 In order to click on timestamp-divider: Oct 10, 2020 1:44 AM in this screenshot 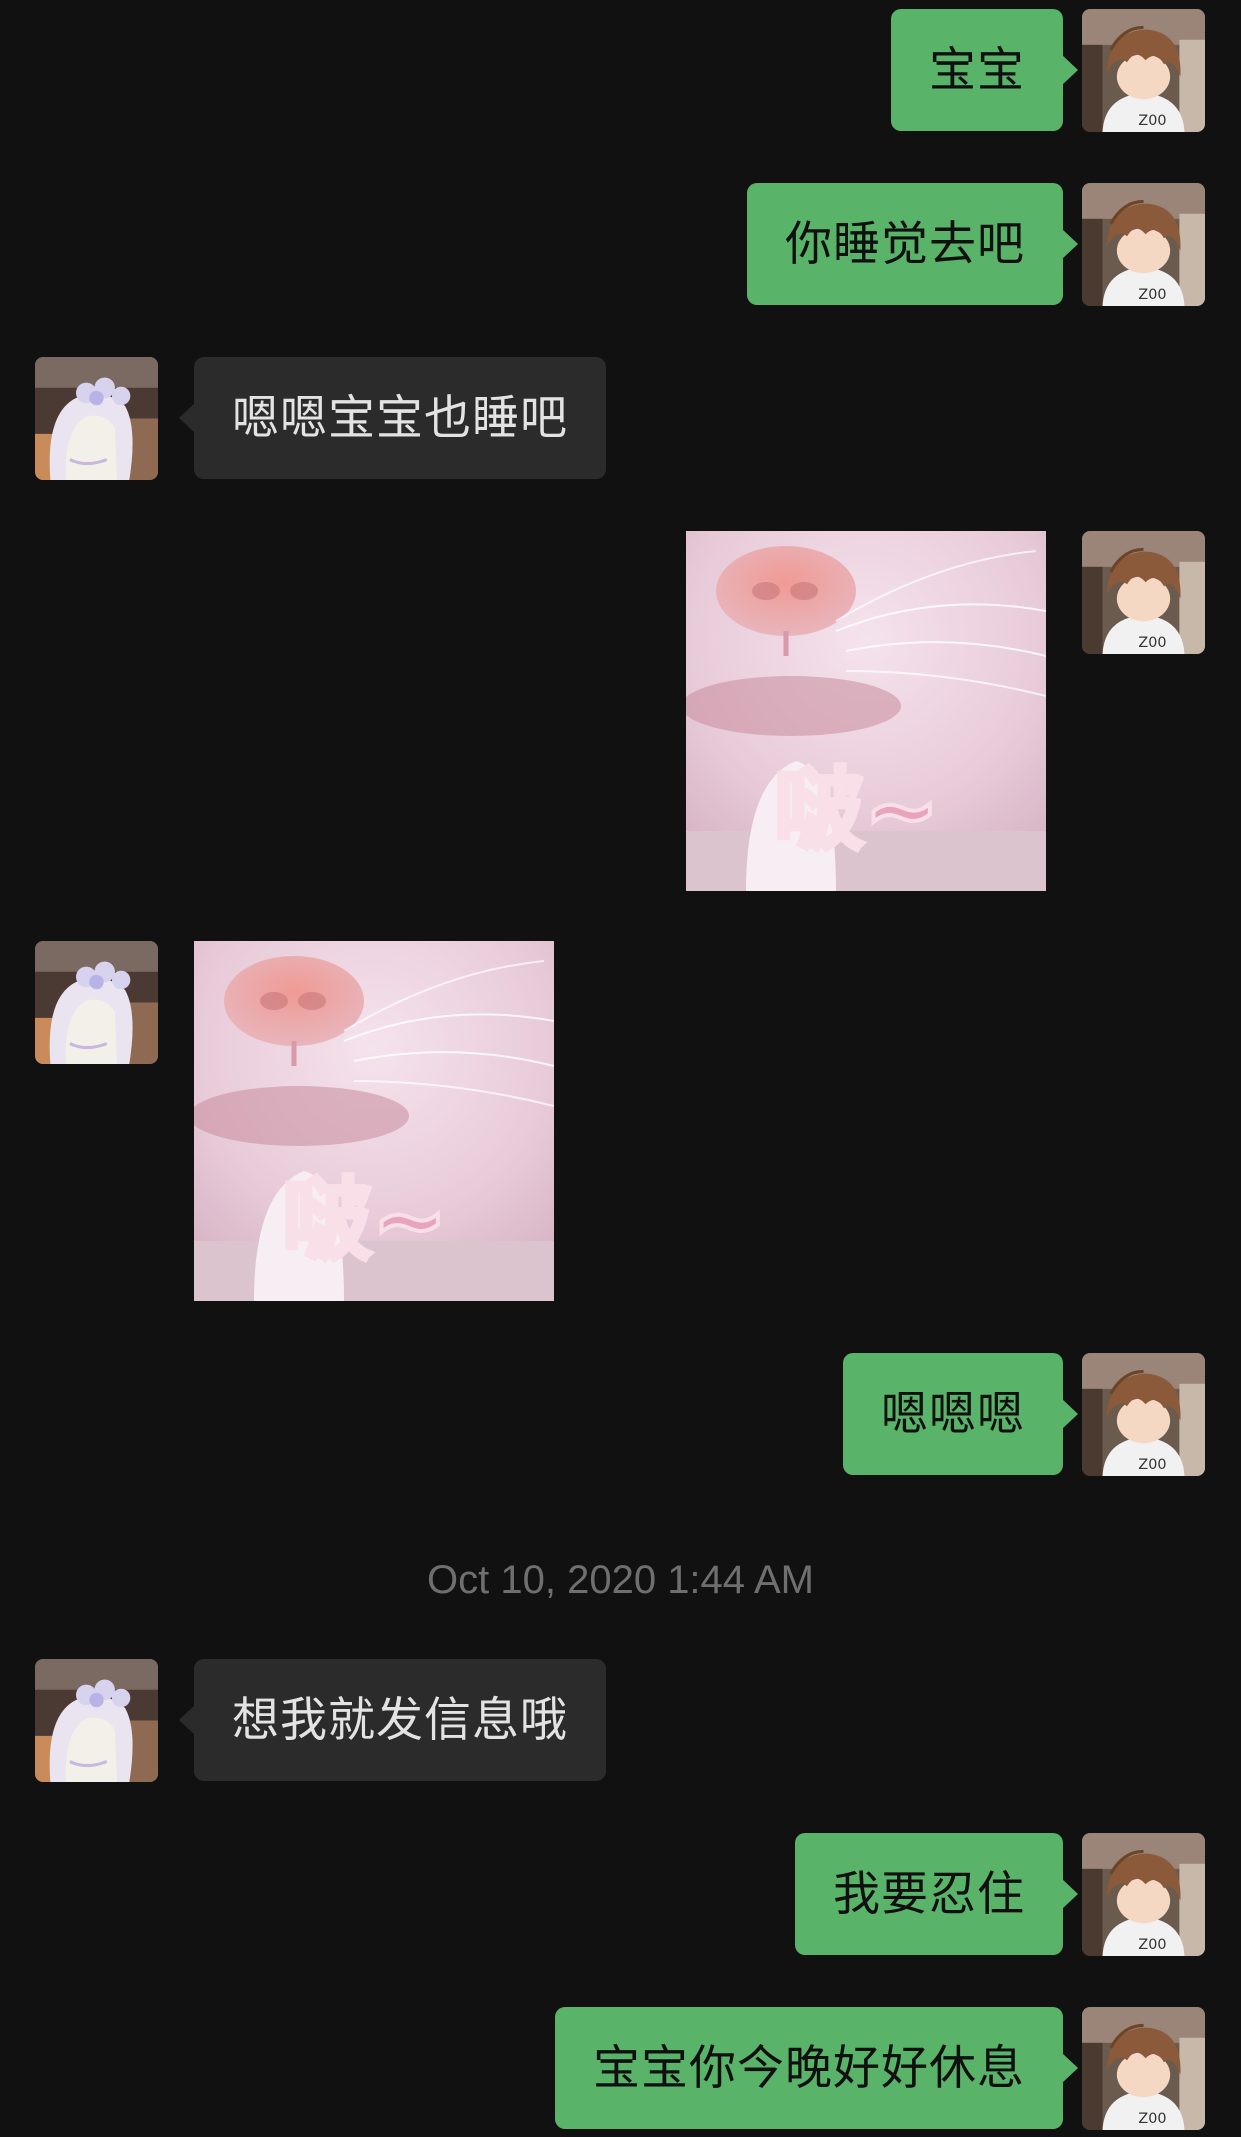, I will do `click(620, 1580)`.